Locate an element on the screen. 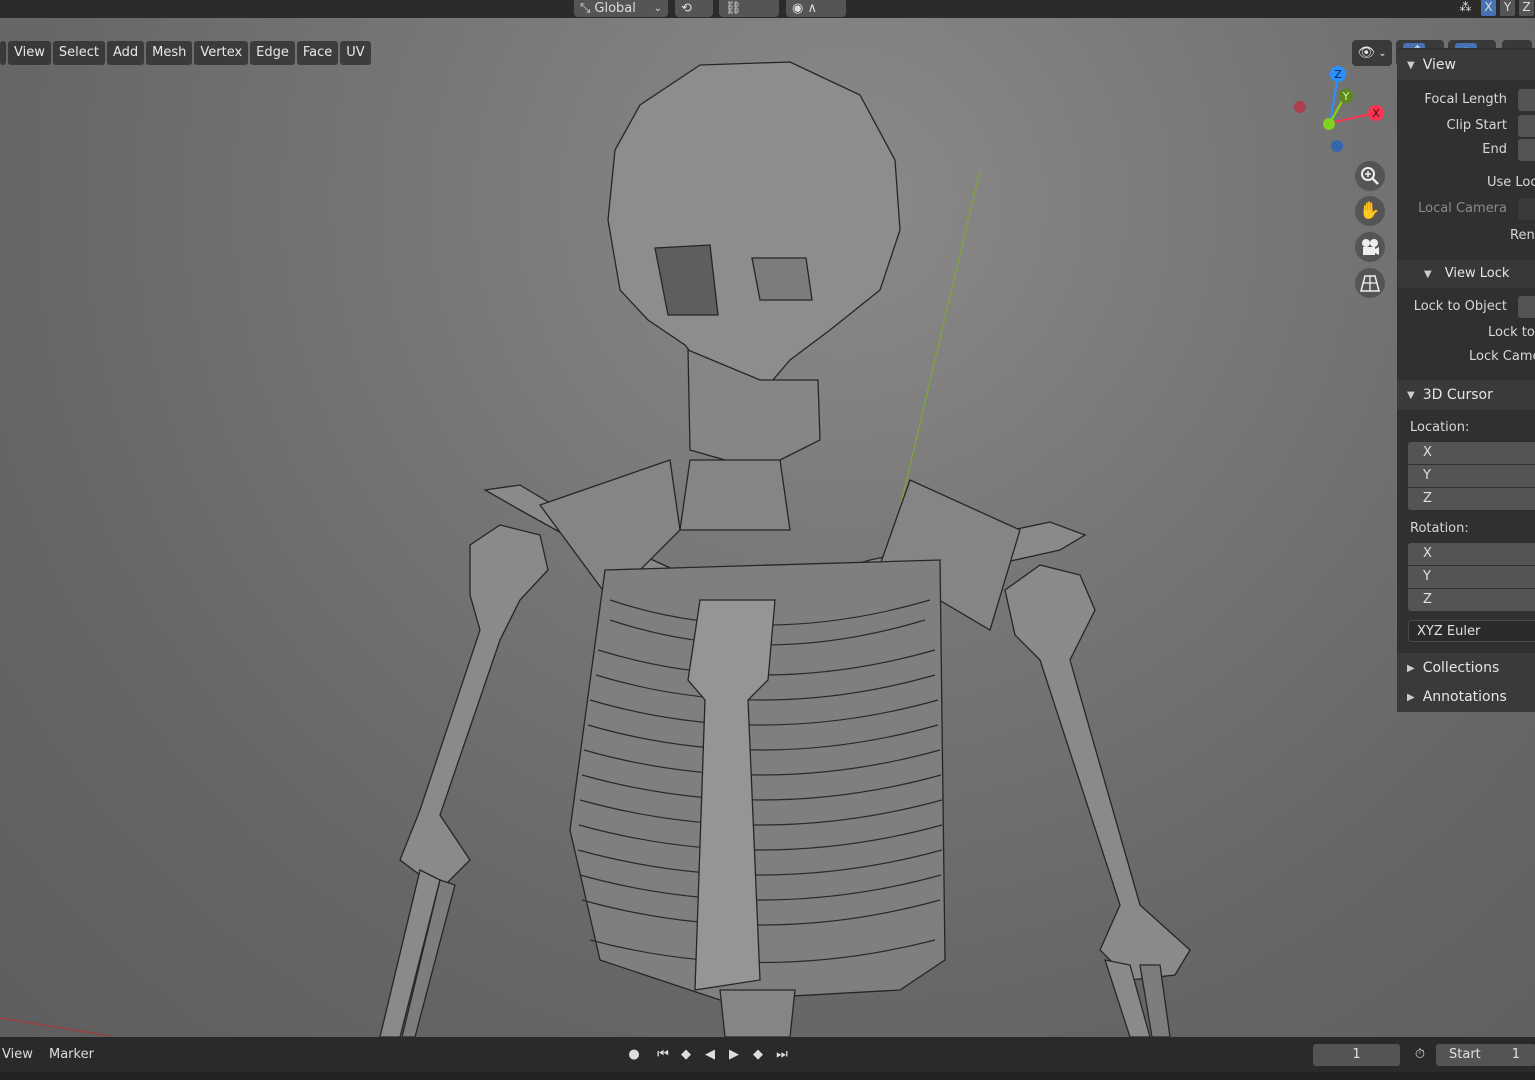 This screenshot has width=1535, height=1080. orientation-icon: ⤡ is located at coordinates (585, 8).